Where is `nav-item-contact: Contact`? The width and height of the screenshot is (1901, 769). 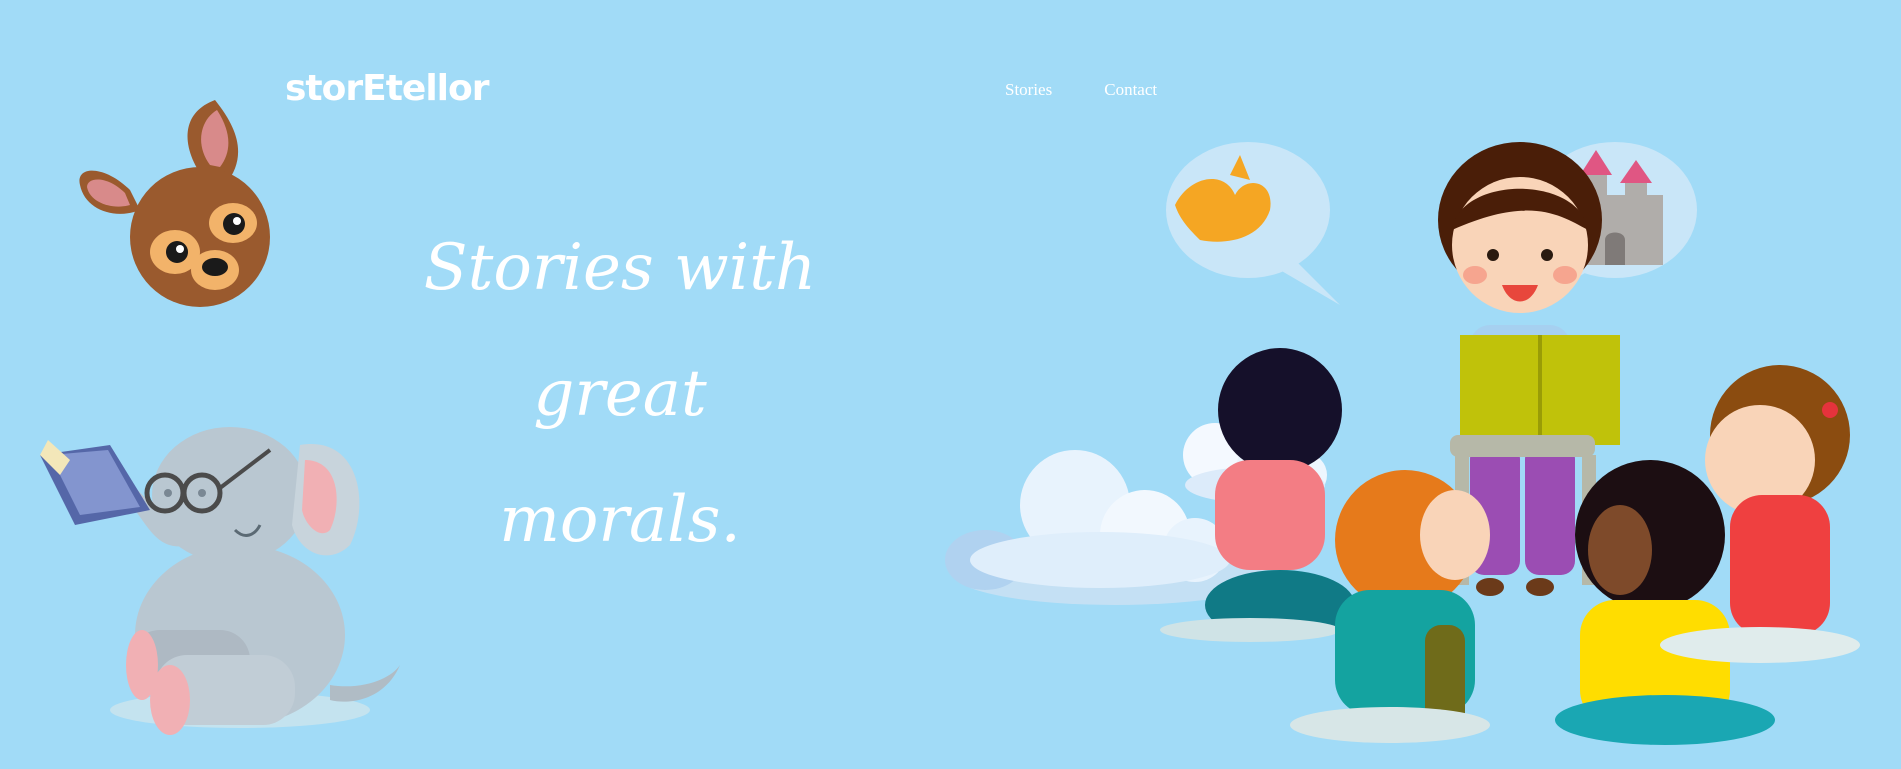 nav-item-contact: Contact is located at coordinates (1130, 90).